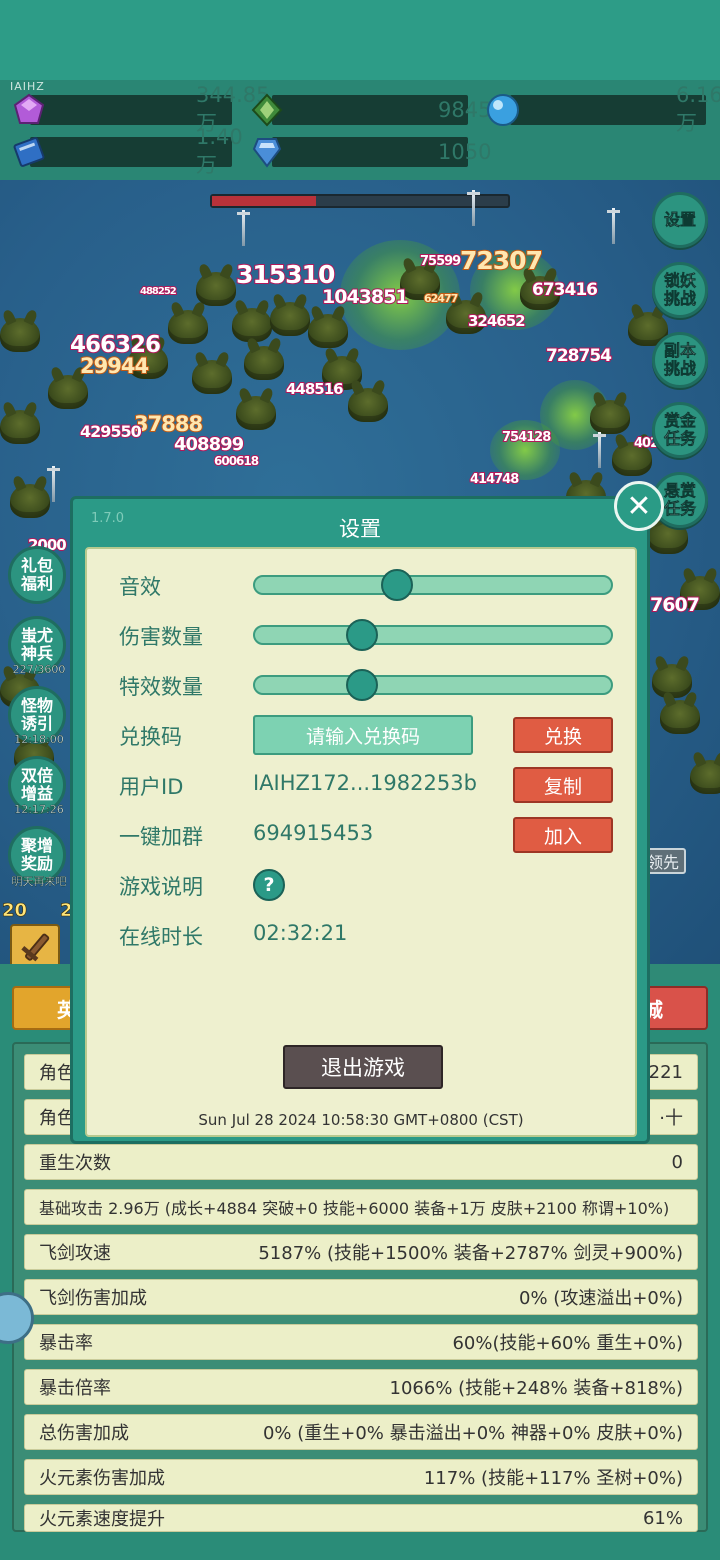 Image resolution: width=720 pixels, height=1560 pixels. What do you see at coordinates (236, 461) in the screenshot?
I see `damage-number: 600618` at bounding box center [236, 461].